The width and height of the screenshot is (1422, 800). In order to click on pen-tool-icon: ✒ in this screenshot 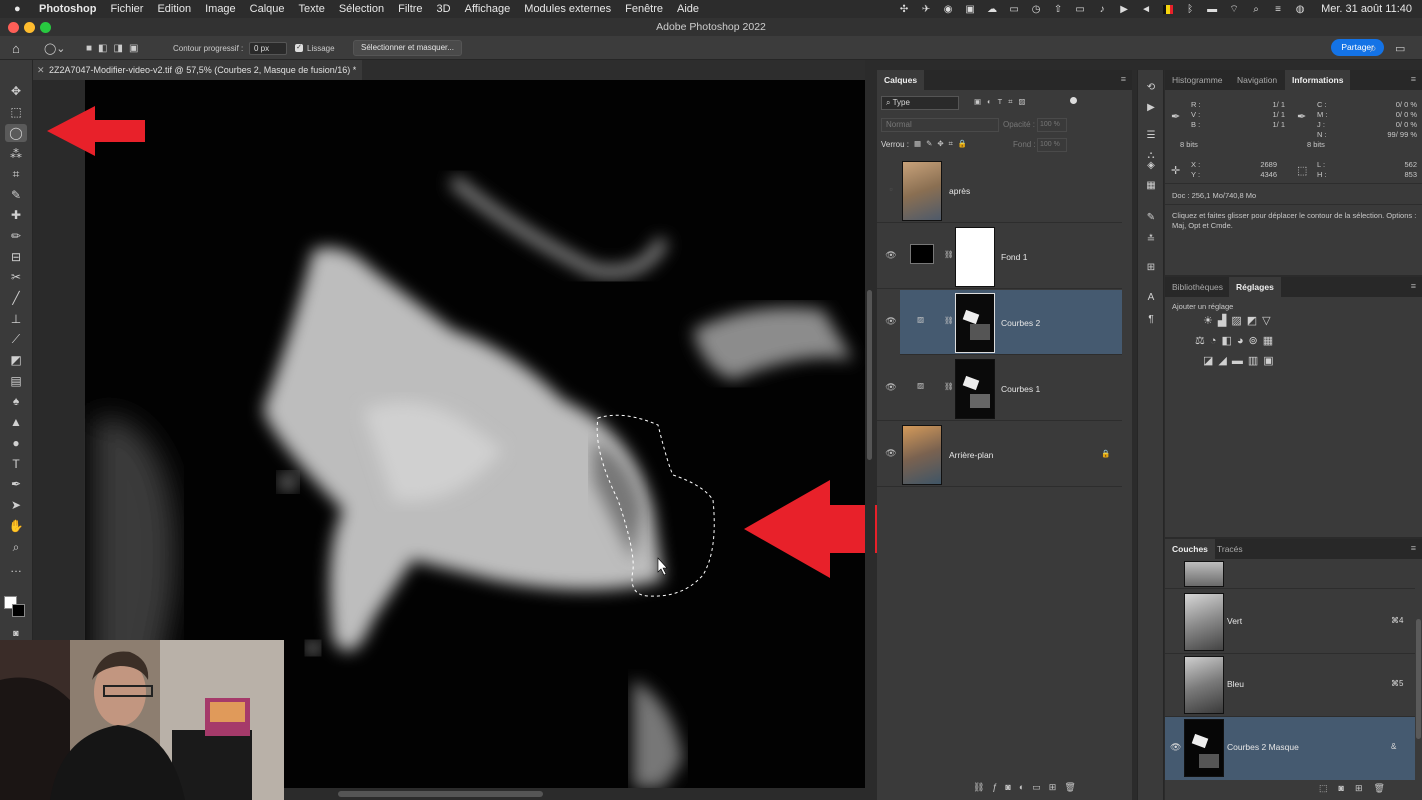, I will do `click(16, 484)`.